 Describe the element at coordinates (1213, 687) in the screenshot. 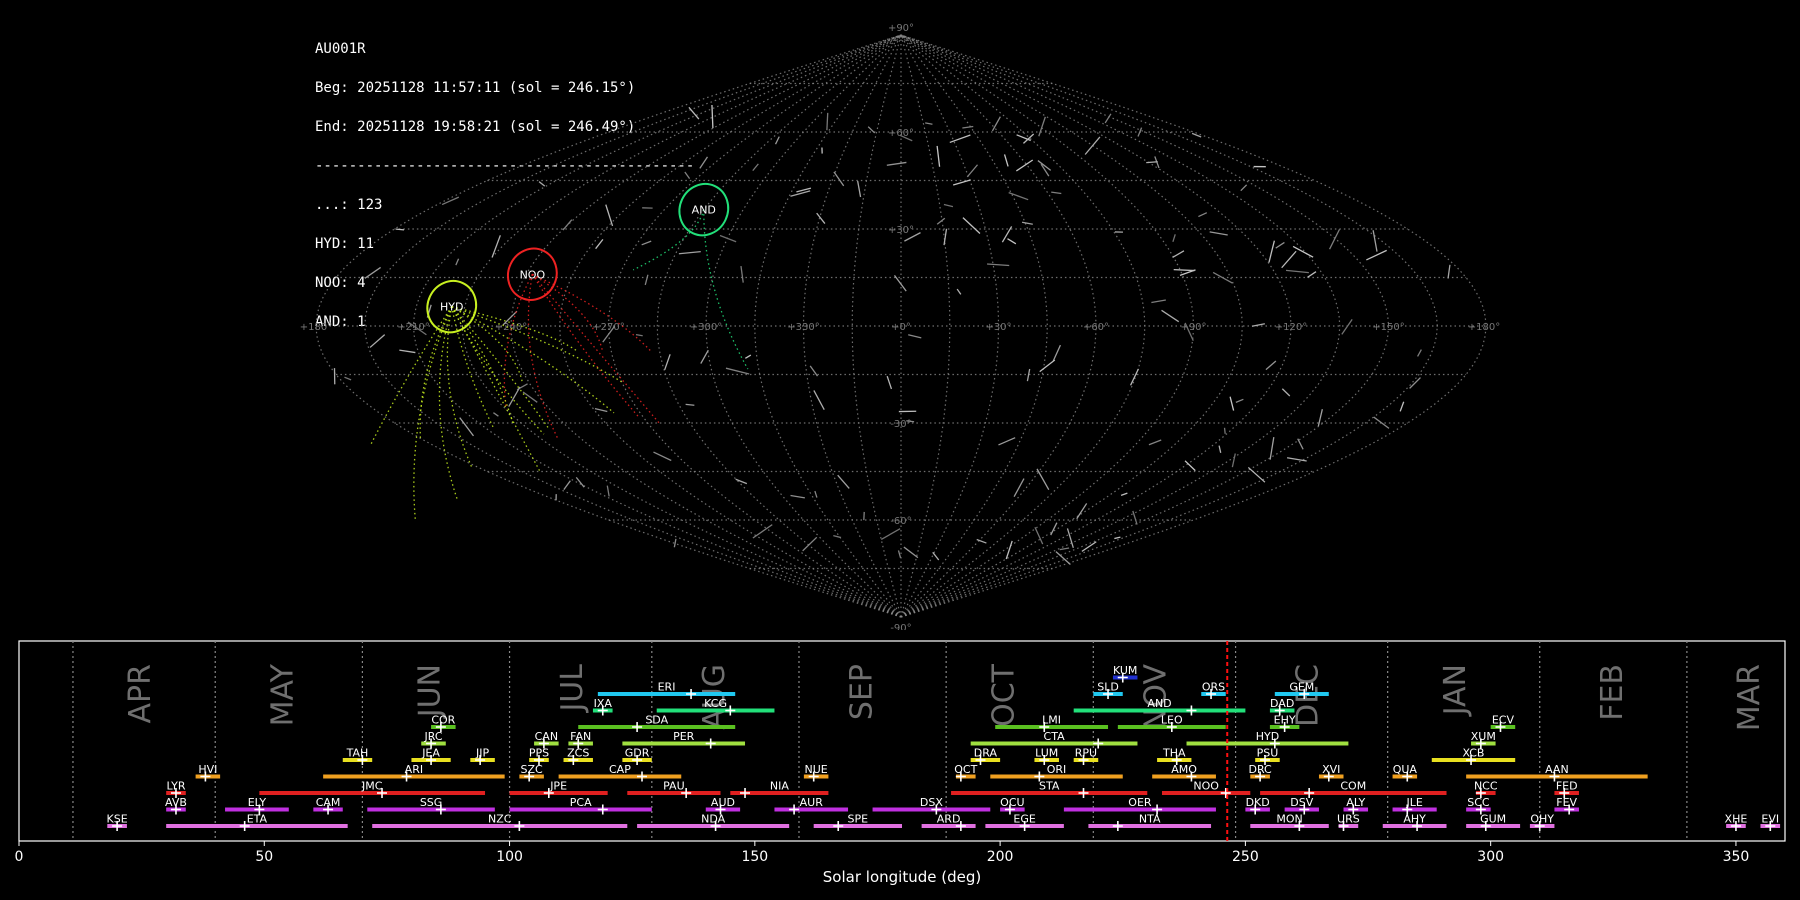

I see `shower-label: ORS` at that location.